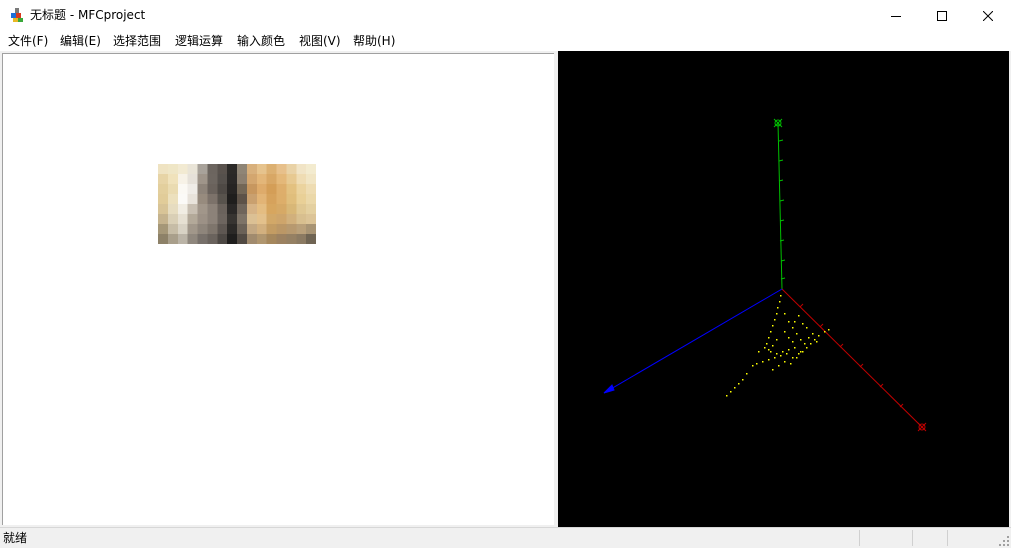  I want to click on color-point-cloud, so click(778, 346).